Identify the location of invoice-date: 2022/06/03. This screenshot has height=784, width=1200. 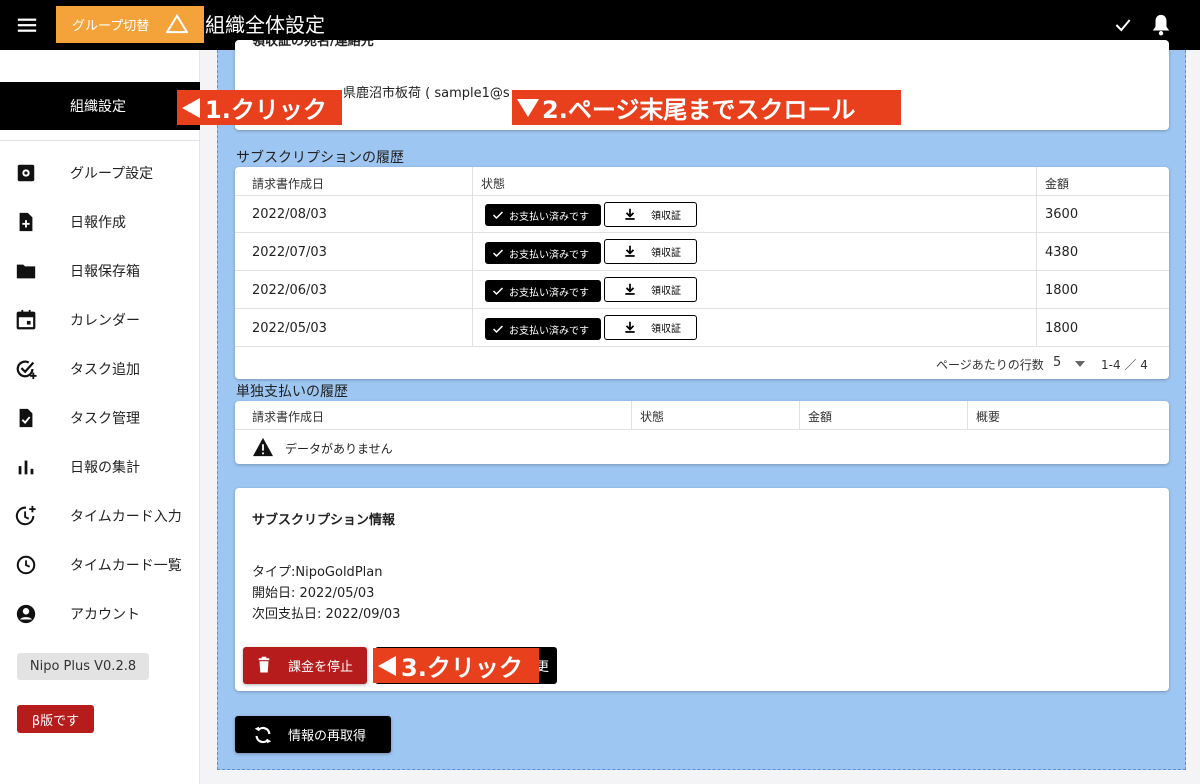
(289, 290).